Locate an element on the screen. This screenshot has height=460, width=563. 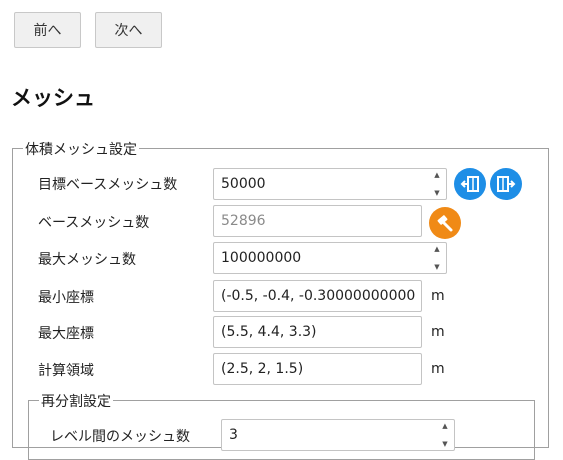
import-button is located at coordinates (470, 184).